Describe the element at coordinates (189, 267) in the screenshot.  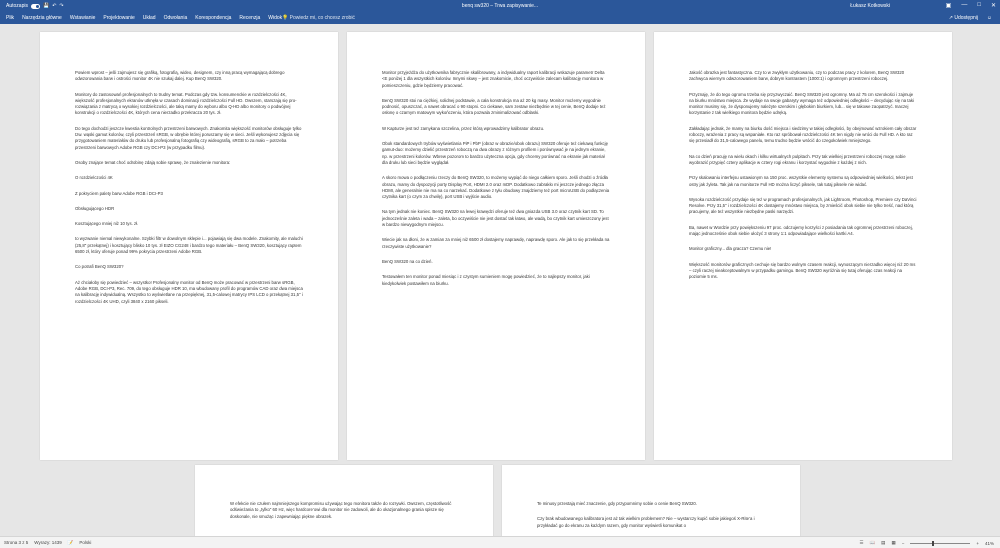
I see `document-paragraph: Co potrafi BenQ SW320?` at that location.